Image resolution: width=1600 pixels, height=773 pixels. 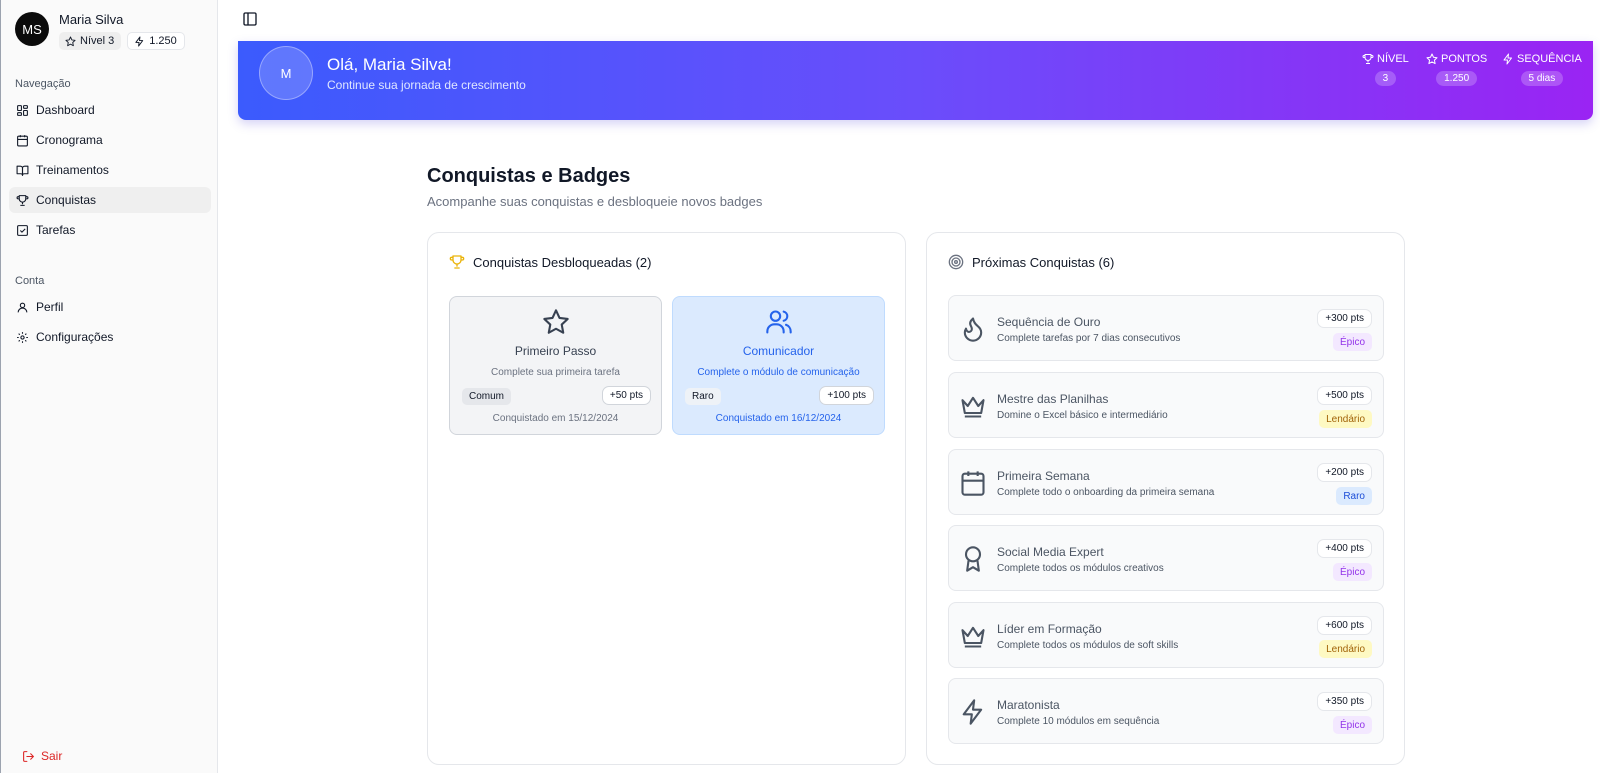 I want to click on points-badge: +50 pts, so click(x=626, y=395).